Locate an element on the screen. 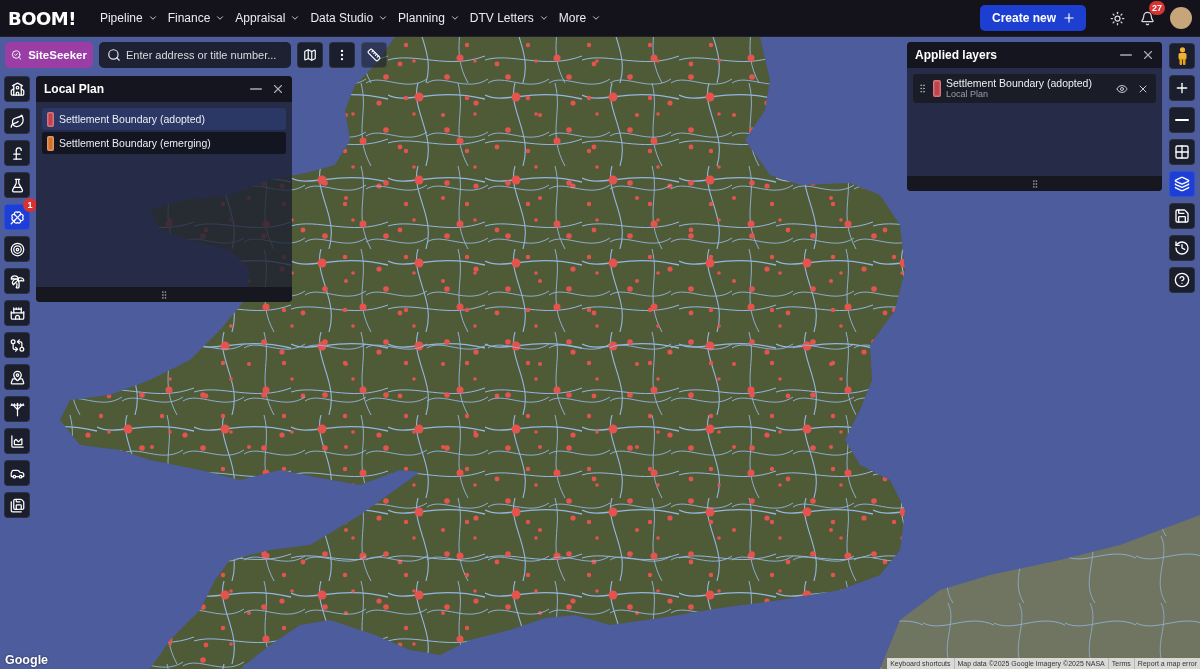 The width and height of the screenshot is (1200, 669). help-button is located at coordinates (1182, 280).